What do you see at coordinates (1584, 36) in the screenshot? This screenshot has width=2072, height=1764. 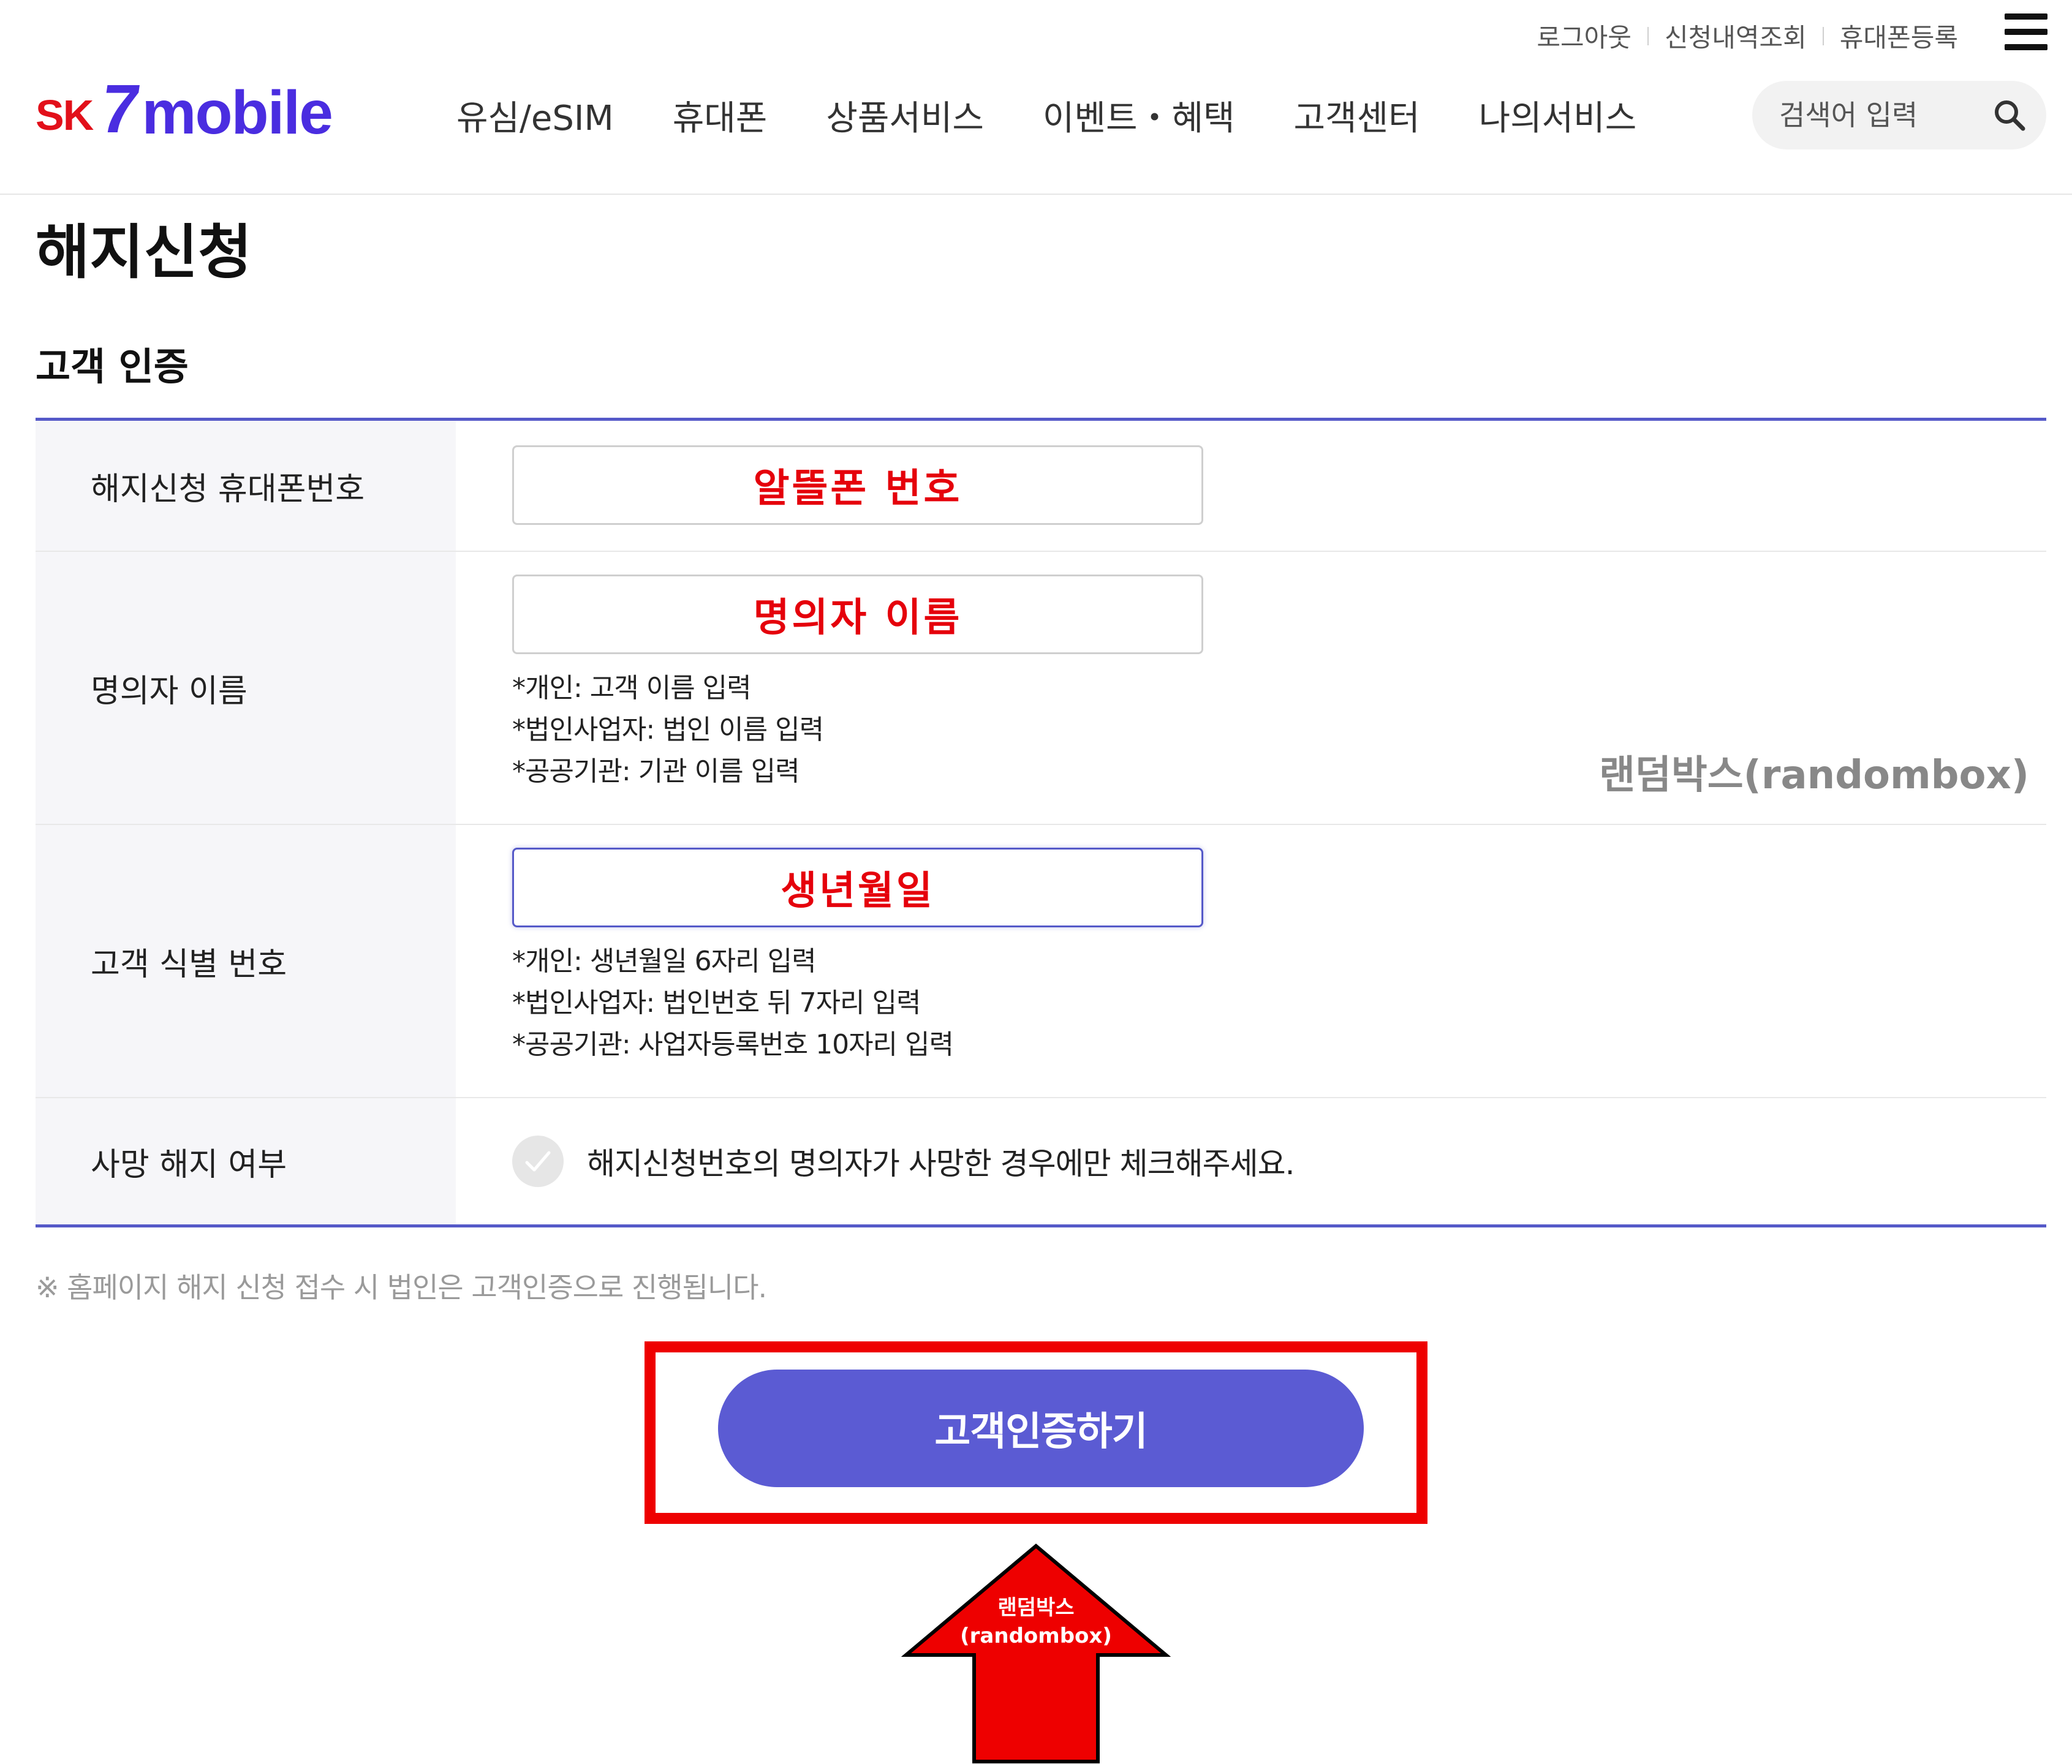 I see `logout-link: 로그아웃` at bounding box center [1584, 36].